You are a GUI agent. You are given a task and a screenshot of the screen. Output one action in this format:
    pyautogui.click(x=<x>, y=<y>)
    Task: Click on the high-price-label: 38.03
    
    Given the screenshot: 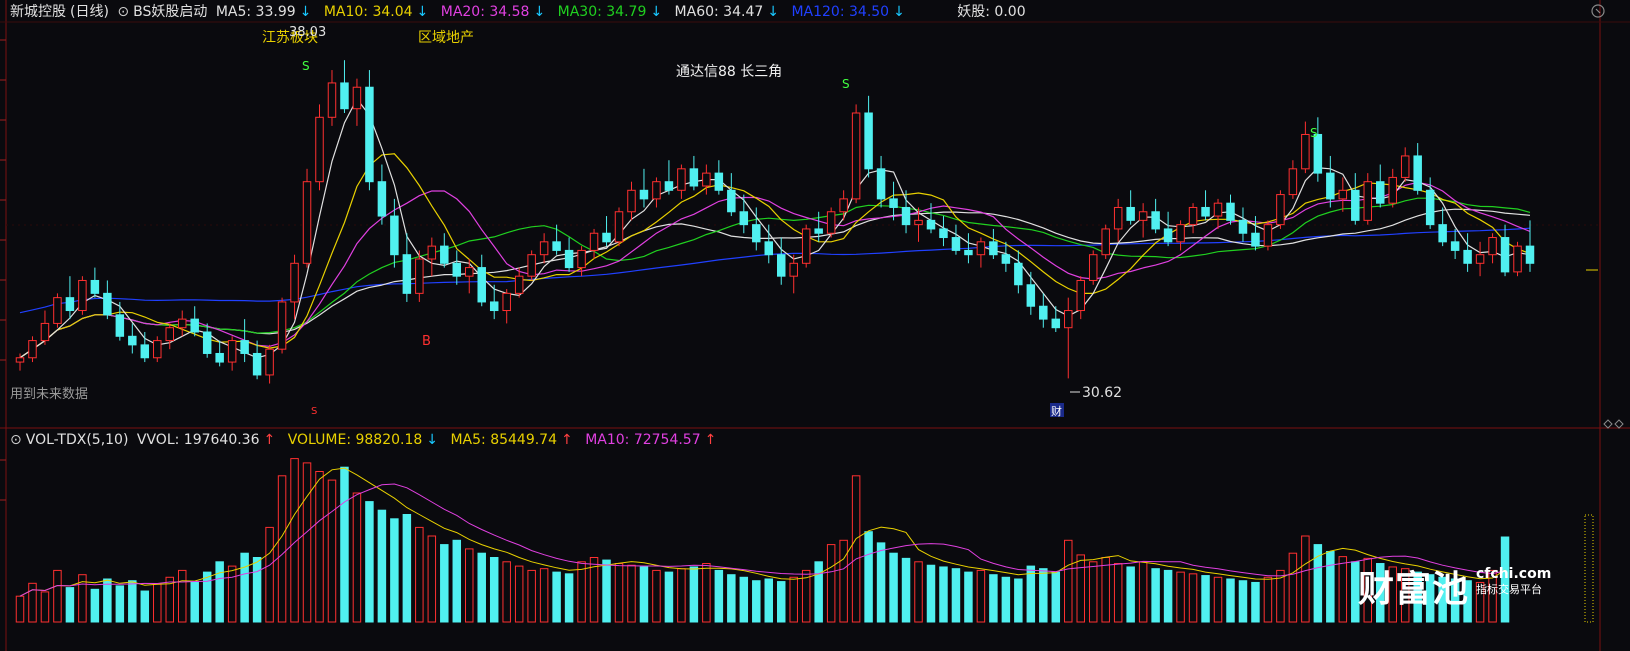 What is the action you would take?
    pyautogui.click(x=307, y=32)
    